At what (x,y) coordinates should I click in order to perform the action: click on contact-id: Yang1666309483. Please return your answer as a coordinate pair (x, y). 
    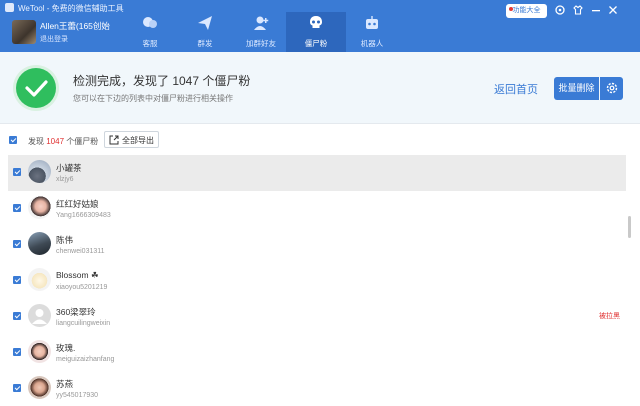
    Looking at the image, I should click on (83, 215).